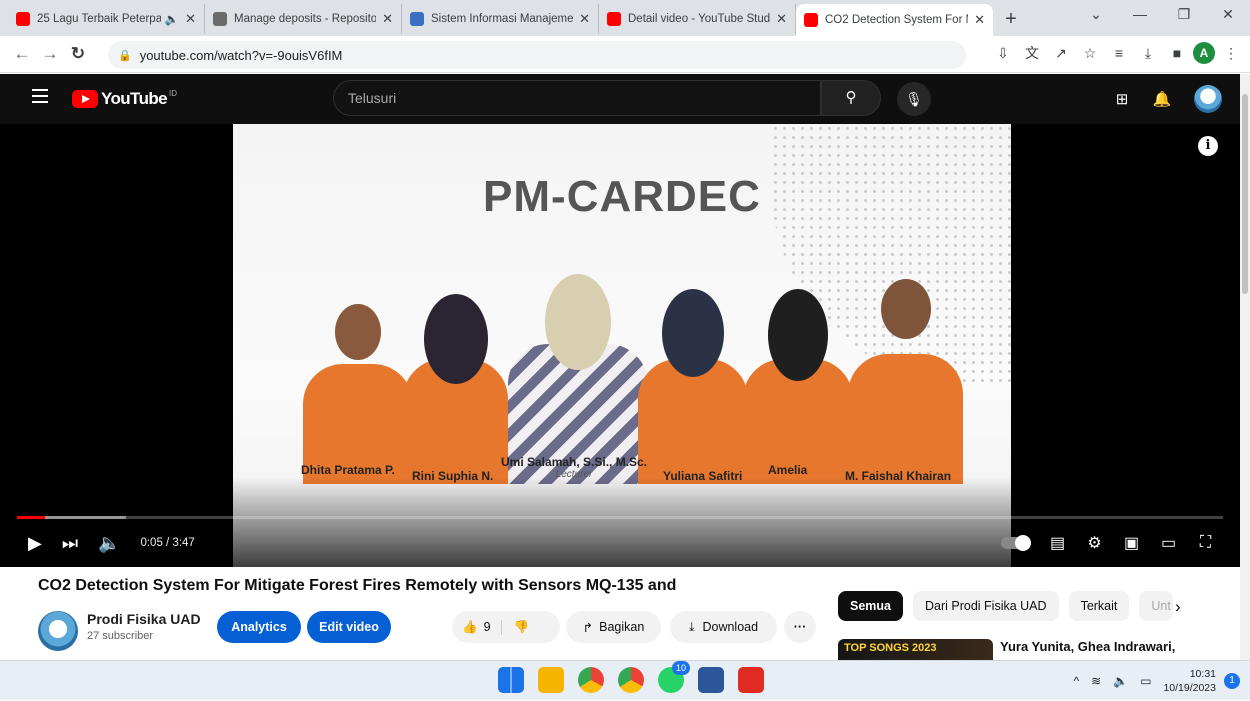 The height and width of the screenshot is (701, 1250). What do you see at coordinates (800, 627) in the screenshot?
I see `more-actions-button: ···` at bounding box center [800, 627].